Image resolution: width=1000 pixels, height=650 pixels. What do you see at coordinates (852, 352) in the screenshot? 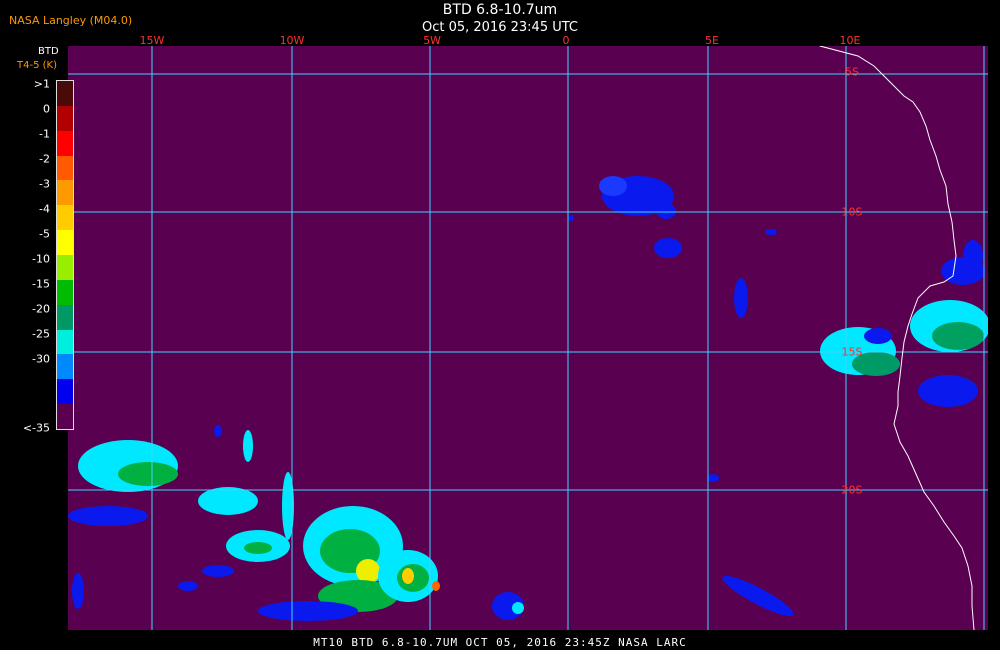
I see `lat-label-15s: 15S` at bounding box center [852, 352].